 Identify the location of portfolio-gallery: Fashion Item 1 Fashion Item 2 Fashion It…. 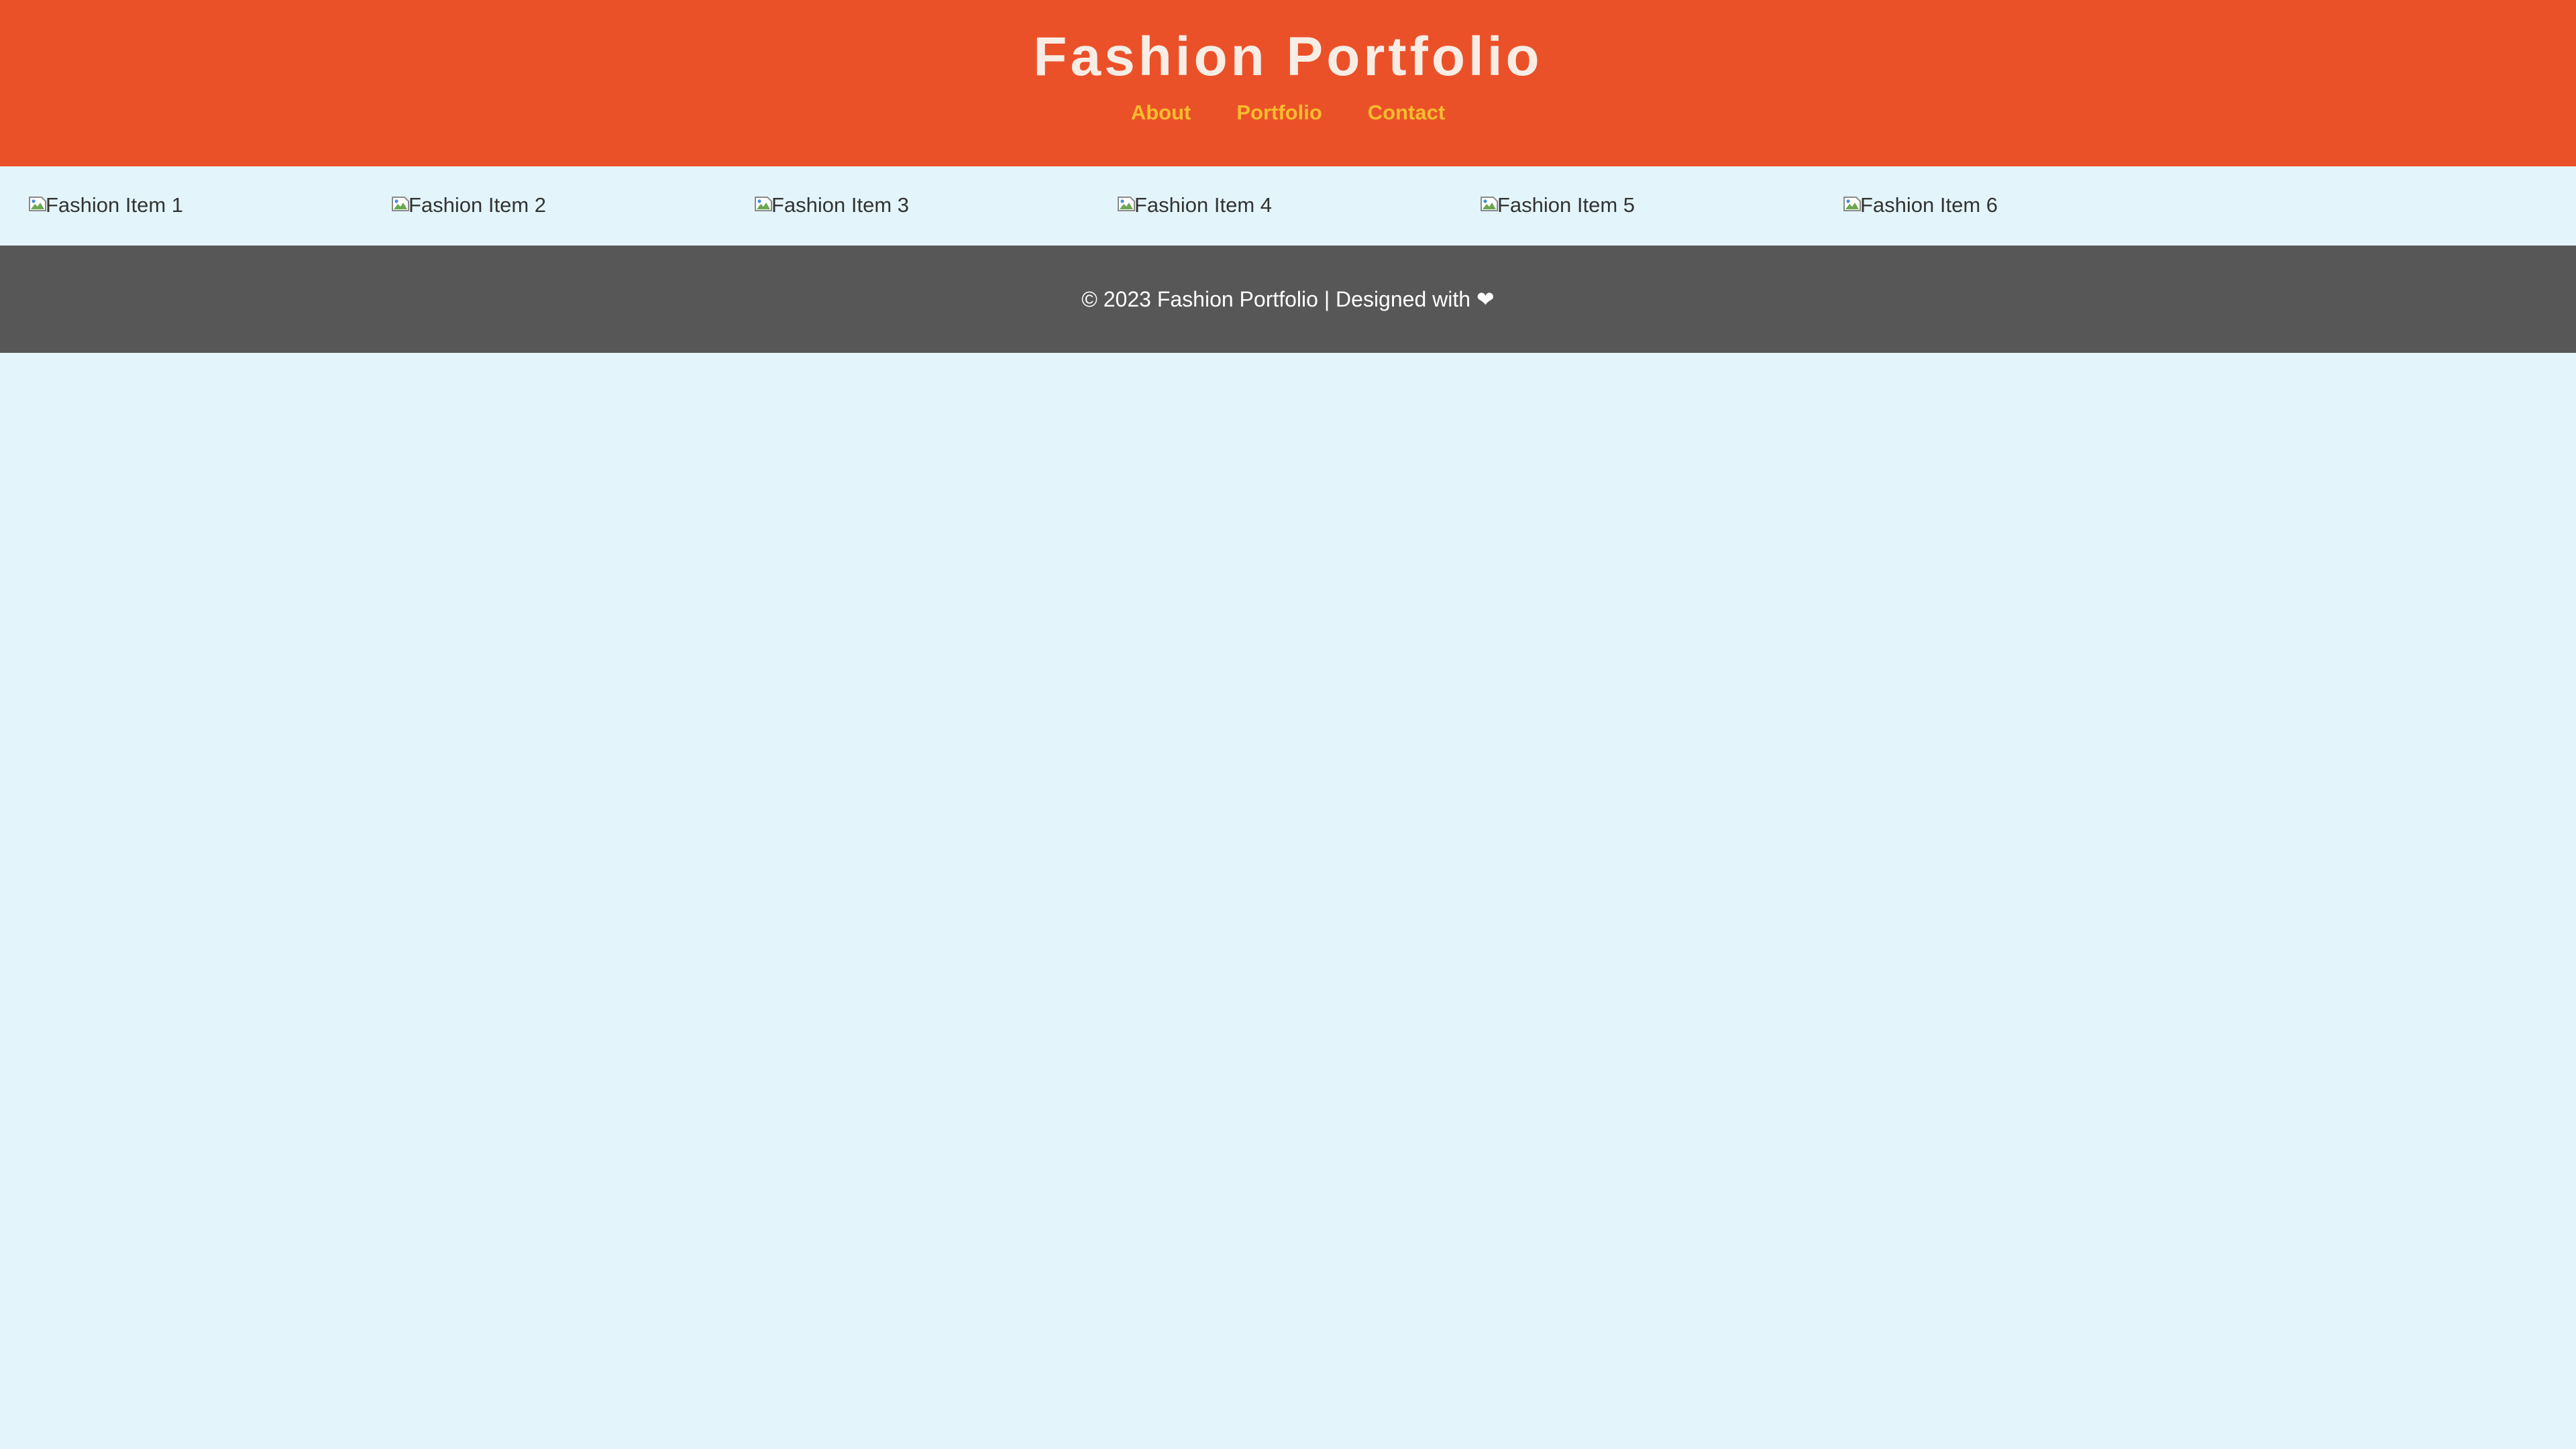
(1288, 206).